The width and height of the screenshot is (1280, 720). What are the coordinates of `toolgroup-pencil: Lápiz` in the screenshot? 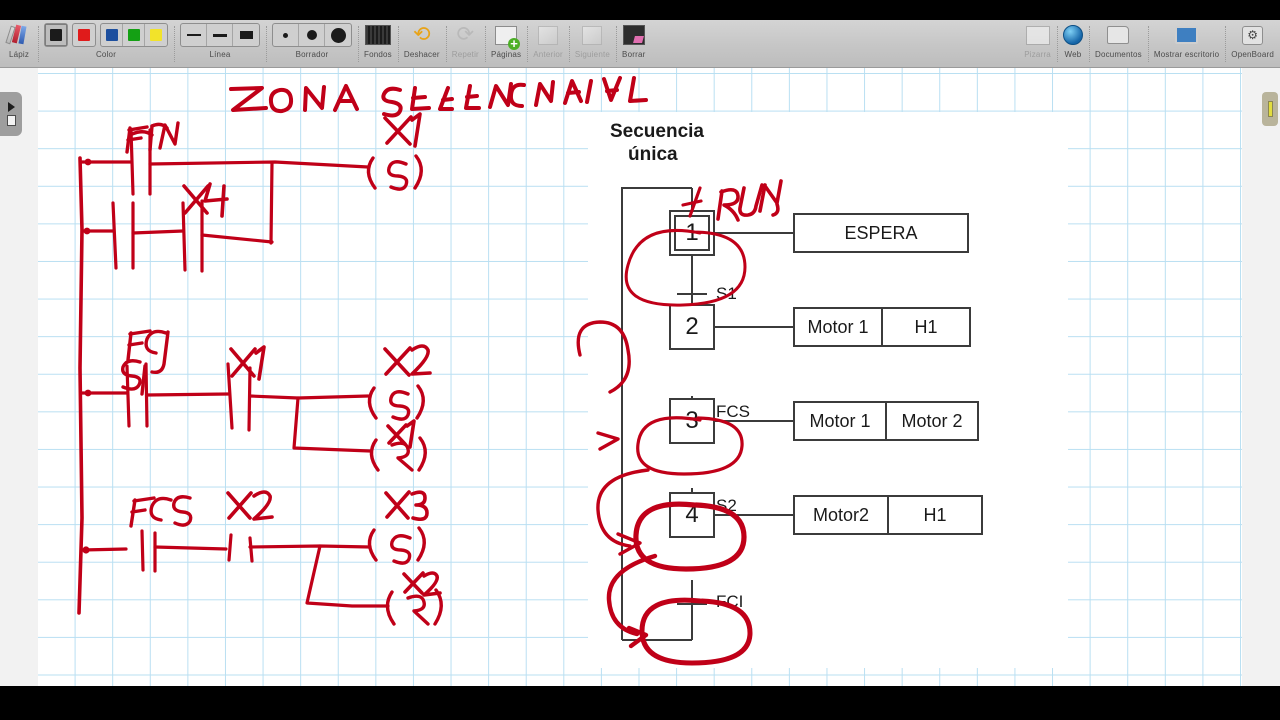 It's located at (19, 44).